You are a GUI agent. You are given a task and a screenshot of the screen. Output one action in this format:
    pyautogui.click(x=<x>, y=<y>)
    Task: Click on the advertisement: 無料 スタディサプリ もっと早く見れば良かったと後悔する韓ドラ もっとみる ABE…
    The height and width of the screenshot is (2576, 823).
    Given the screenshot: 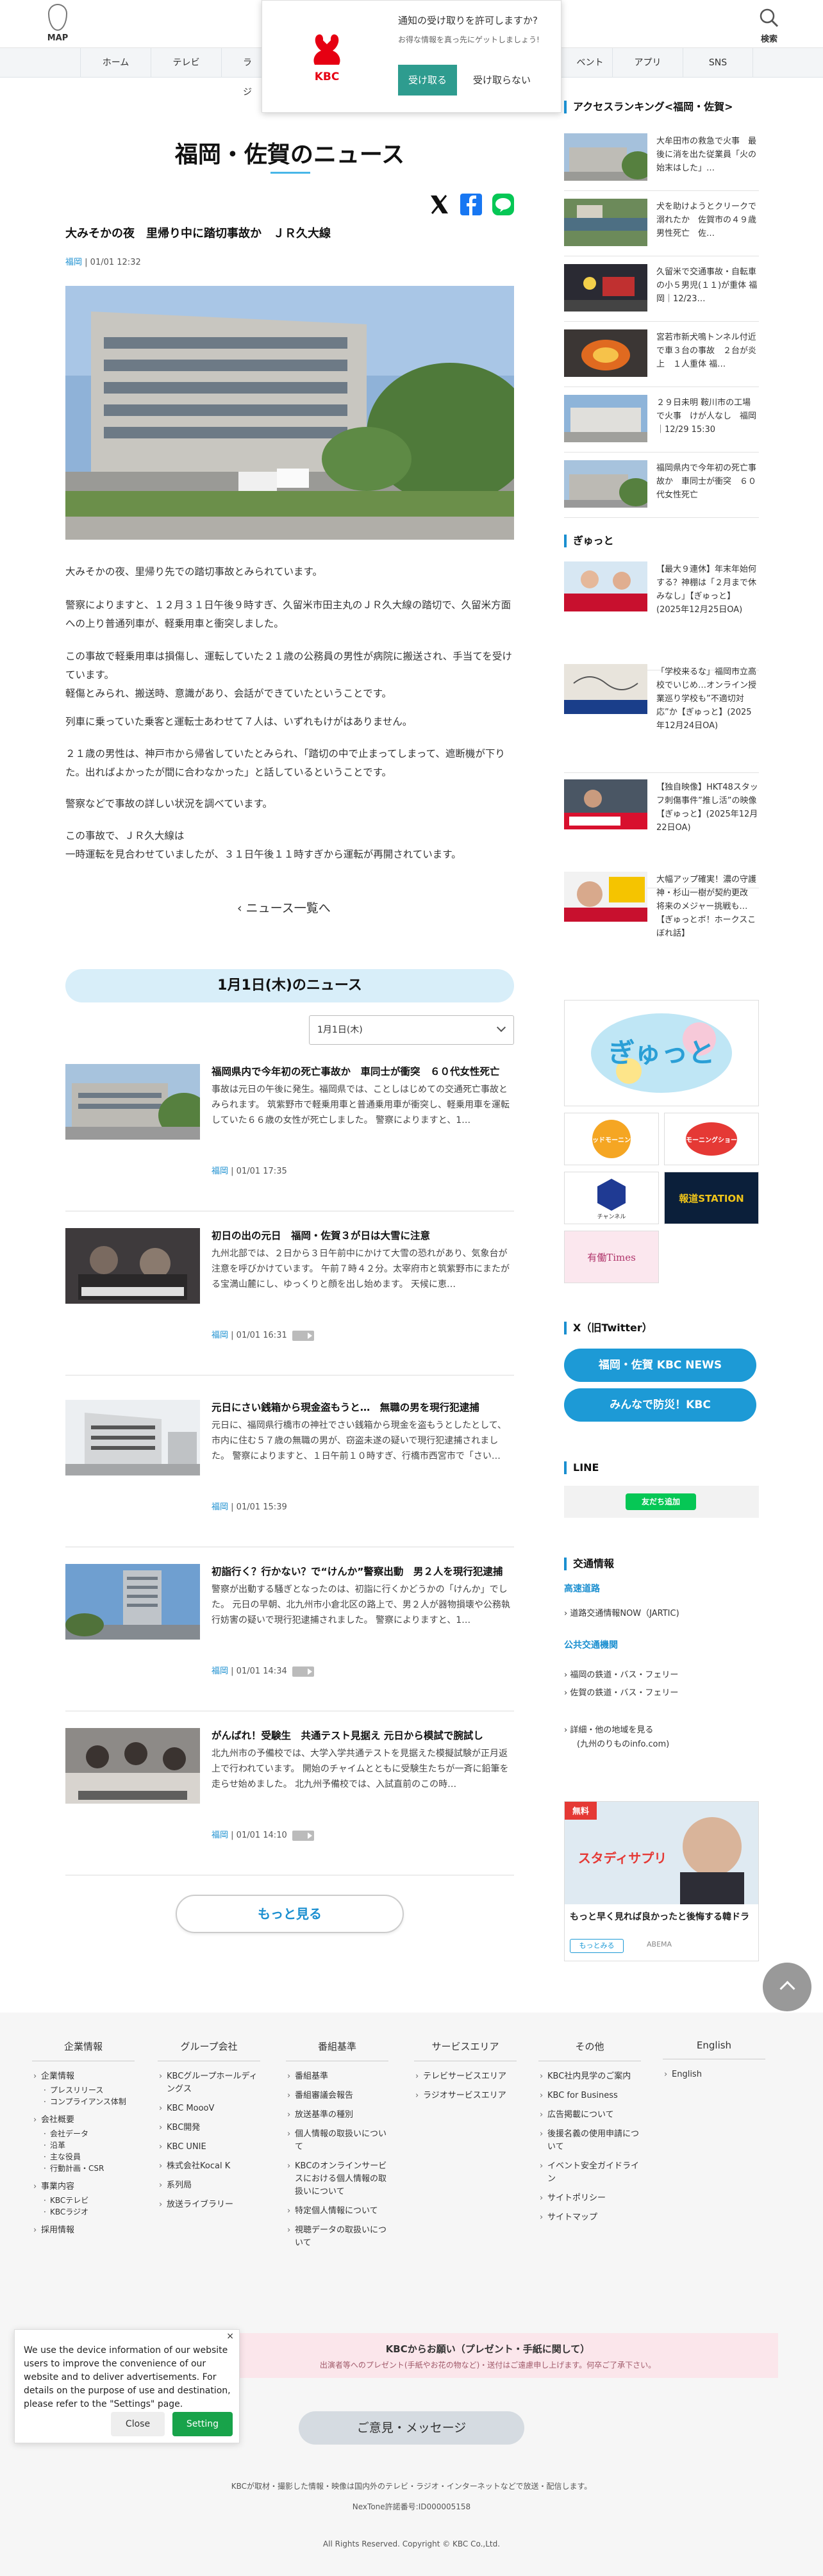 What is the action you would take?
    pyautogui.click(x=661, y=1881)
    